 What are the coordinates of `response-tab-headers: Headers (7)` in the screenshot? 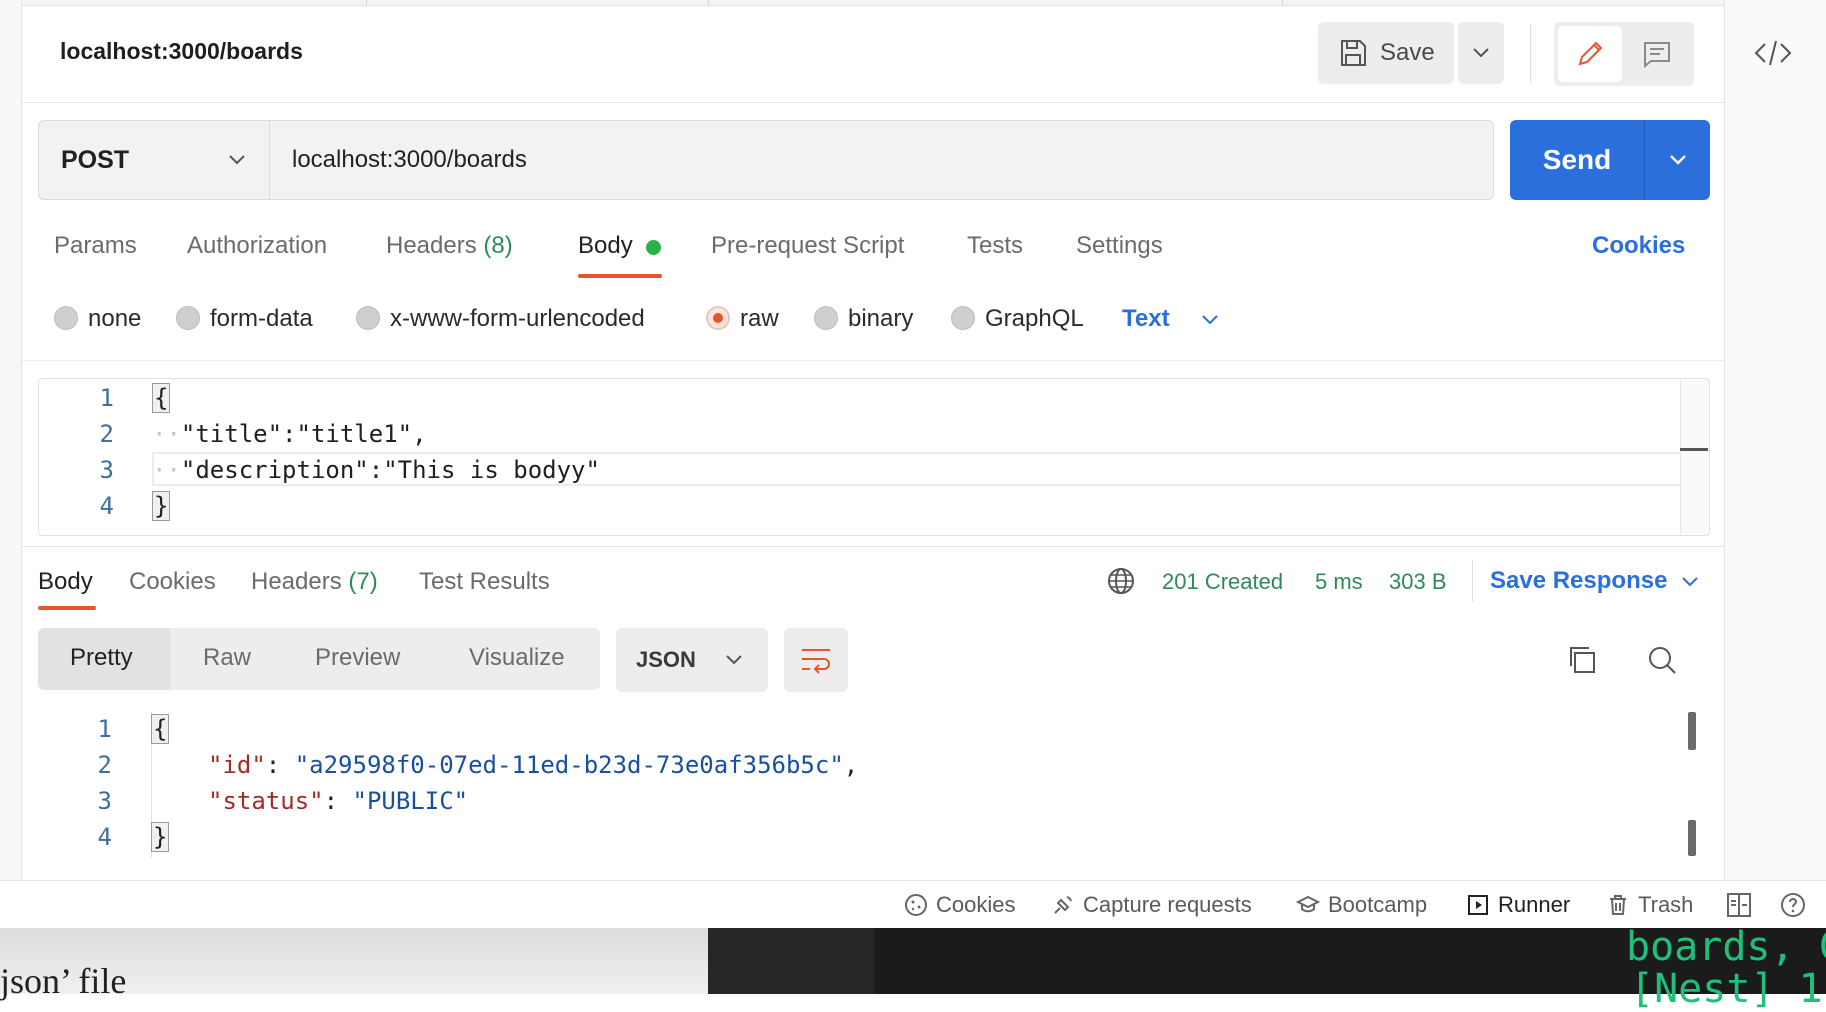 It's located at (314, 582).